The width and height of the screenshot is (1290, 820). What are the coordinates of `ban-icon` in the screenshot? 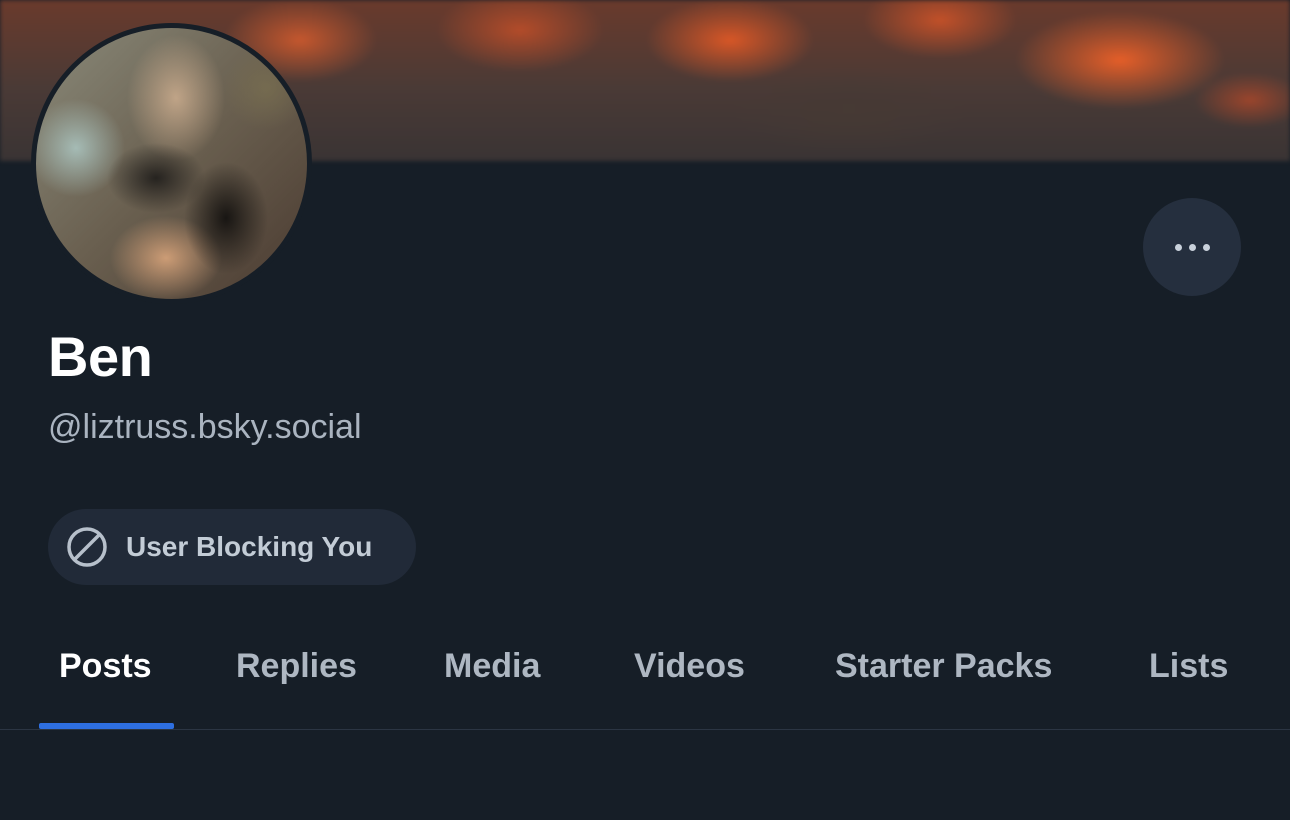 It's located at (87, 547).